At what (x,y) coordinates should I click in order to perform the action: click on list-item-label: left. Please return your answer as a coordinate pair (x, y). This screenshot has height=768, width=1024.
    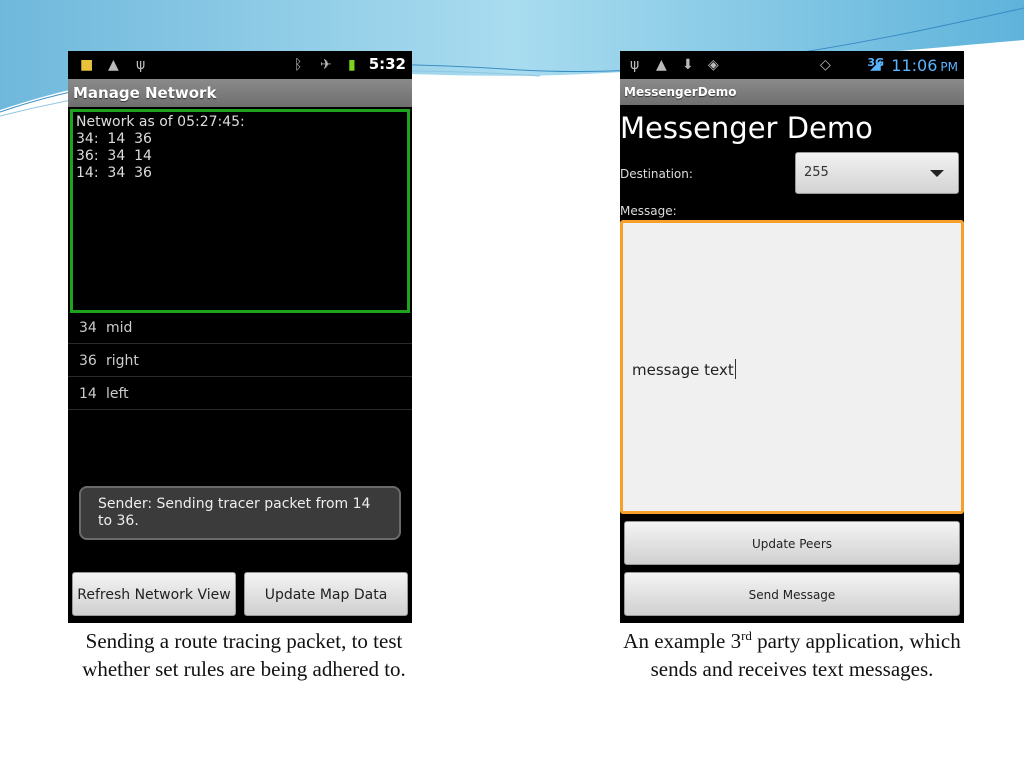
    Looking at the image, I should click on (117, 394).